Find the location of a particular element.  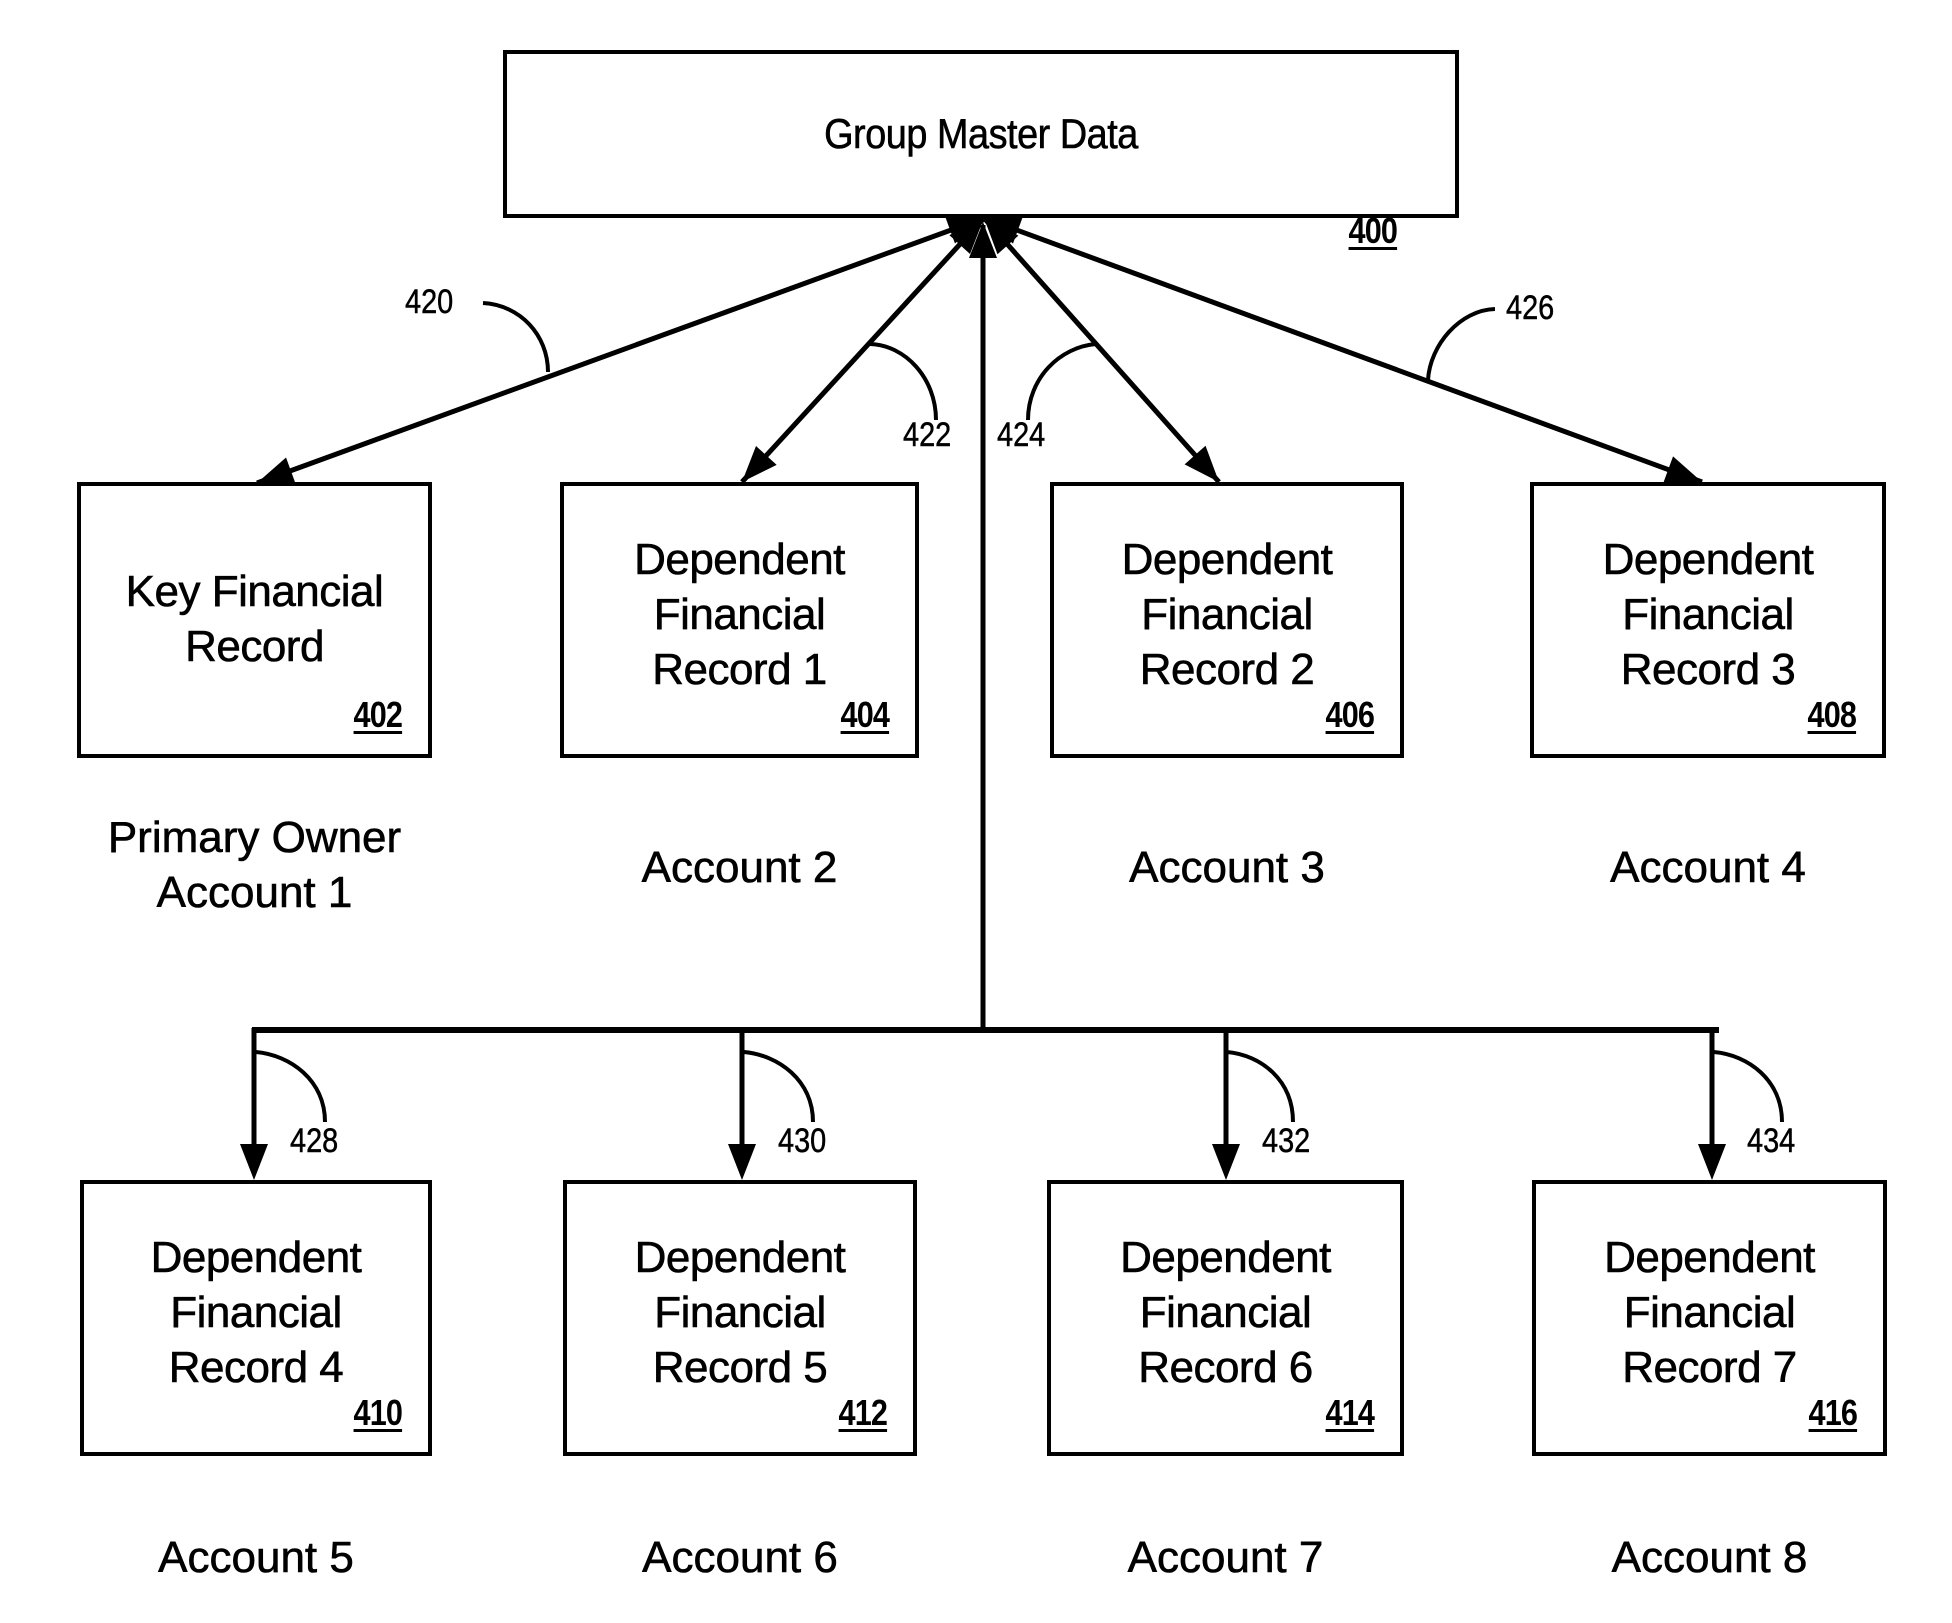

account-label: Account 7 is located at coordinates (1226, 1557).